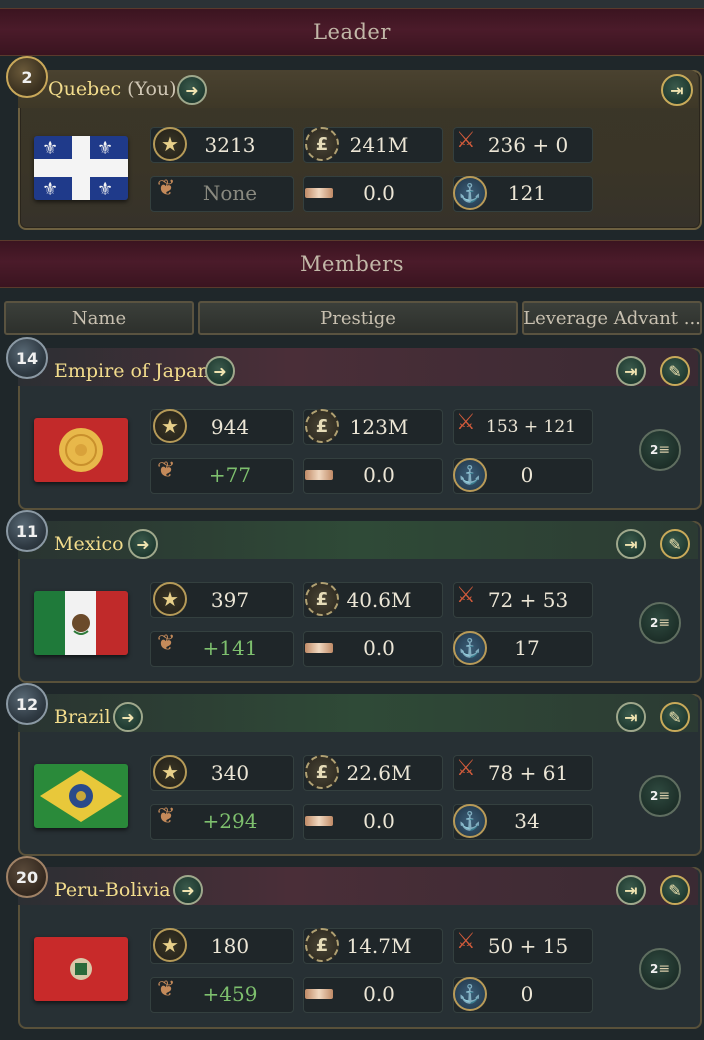  What do you see at coordinates (132, 371) in the screenshot?
I see `member-country-name: Empire of Japan` at bounding box center [132, 371].